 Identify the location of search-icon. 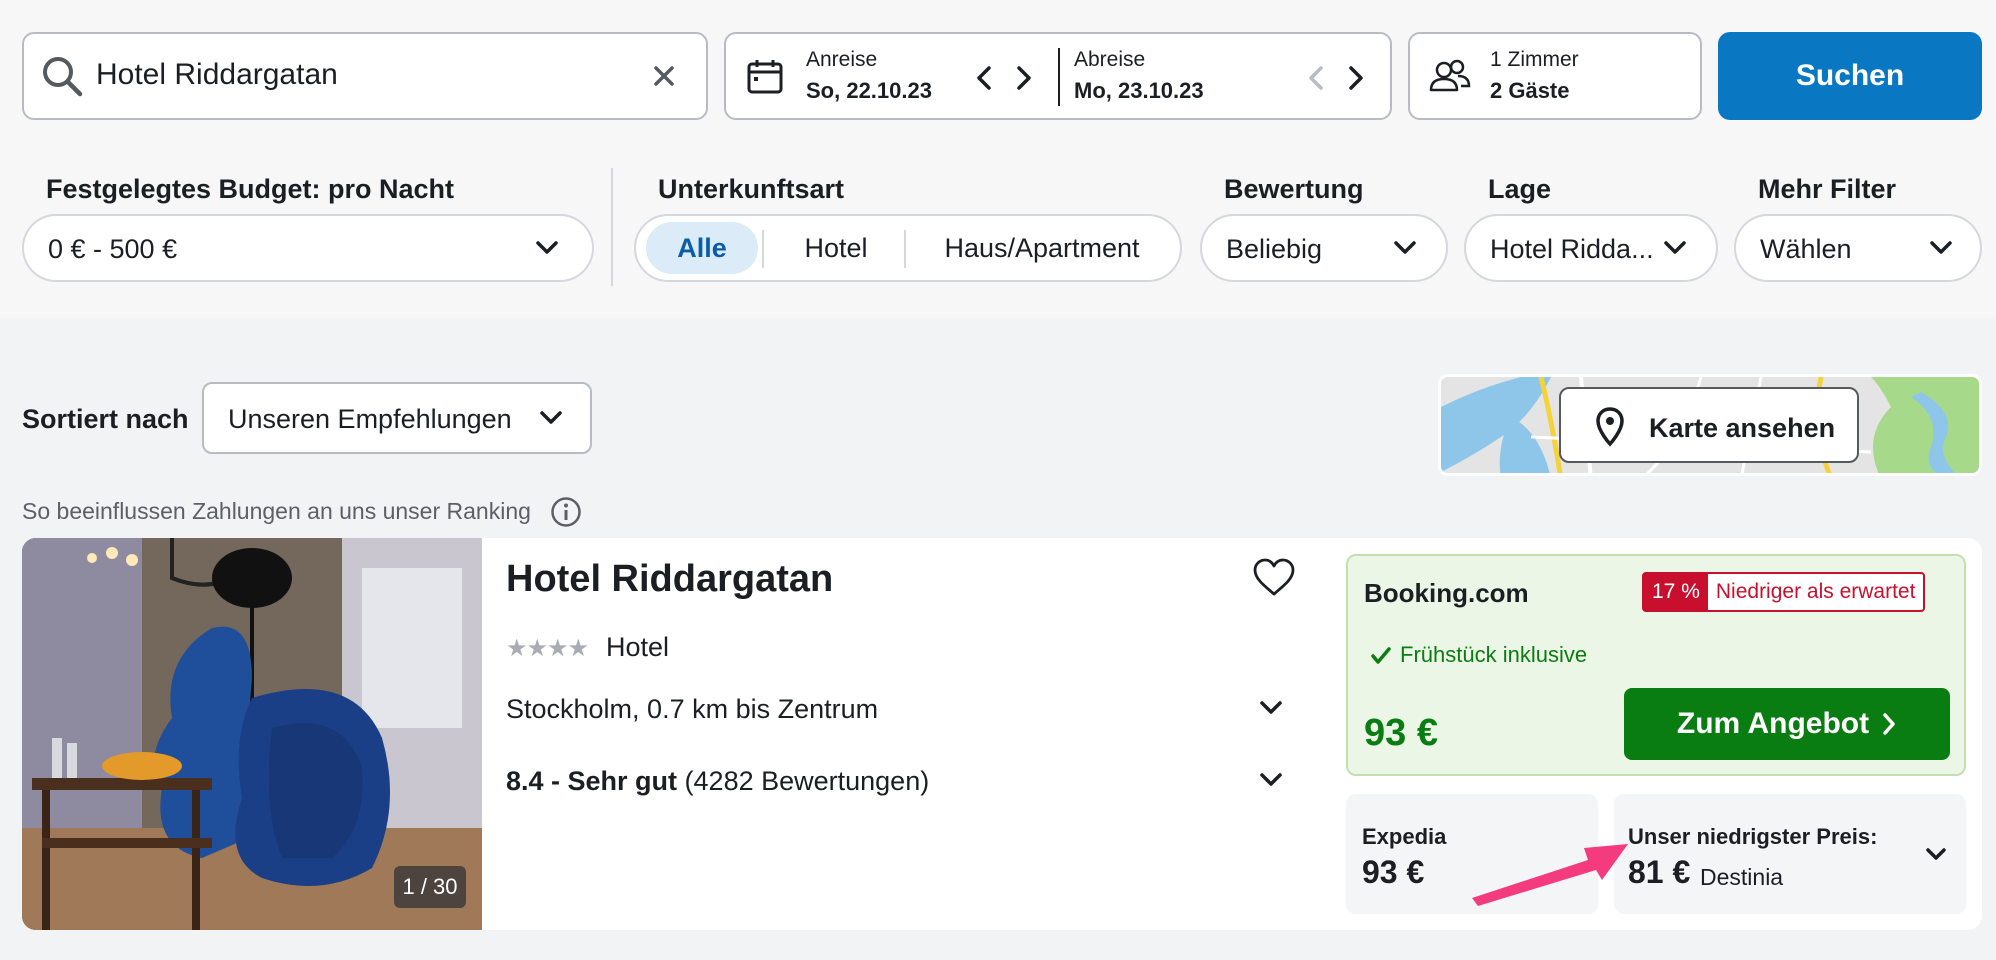
(63, 77).